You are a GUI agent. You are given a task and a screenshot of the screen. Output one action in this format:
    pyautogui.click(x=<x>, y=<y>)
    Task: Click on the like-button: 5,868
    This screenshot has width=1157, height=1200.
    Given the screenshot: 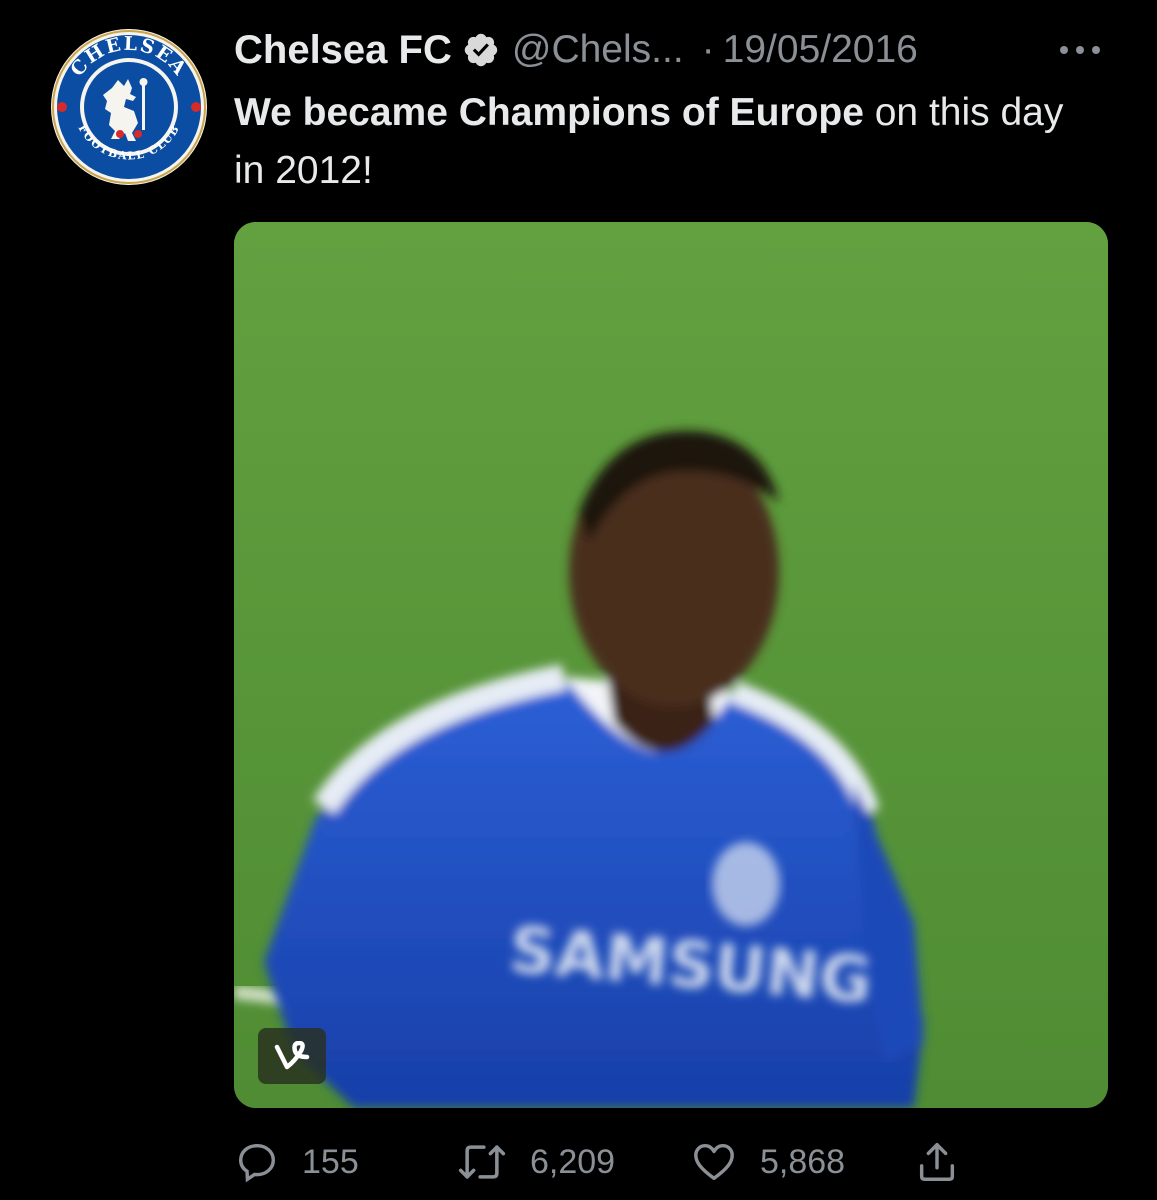 What is the action you would take?
    pyautogui.click(x=767, y=1162)
    